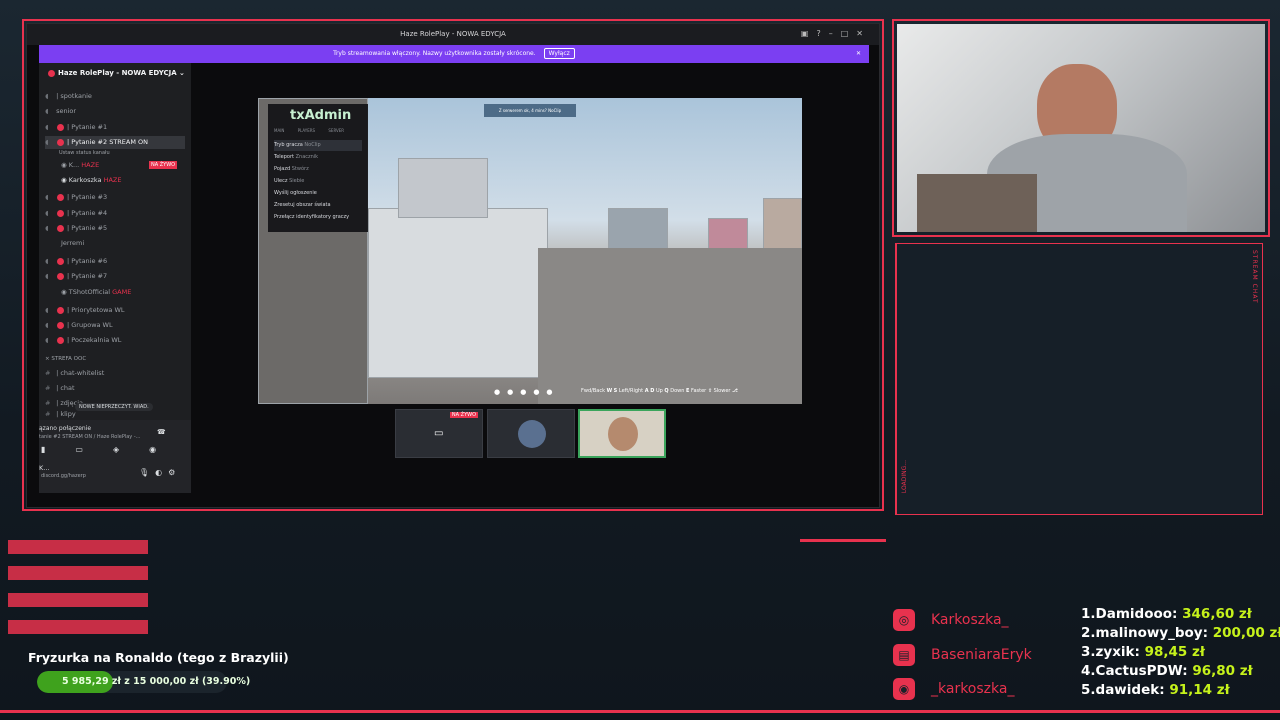 The height and width of the screenshot is (720, 1280). What do you see at coordinates (318, 193) in the screenshot?
I see `txadmin-item: Wyślij ogłoszenie` at bounding box center [318, 193].